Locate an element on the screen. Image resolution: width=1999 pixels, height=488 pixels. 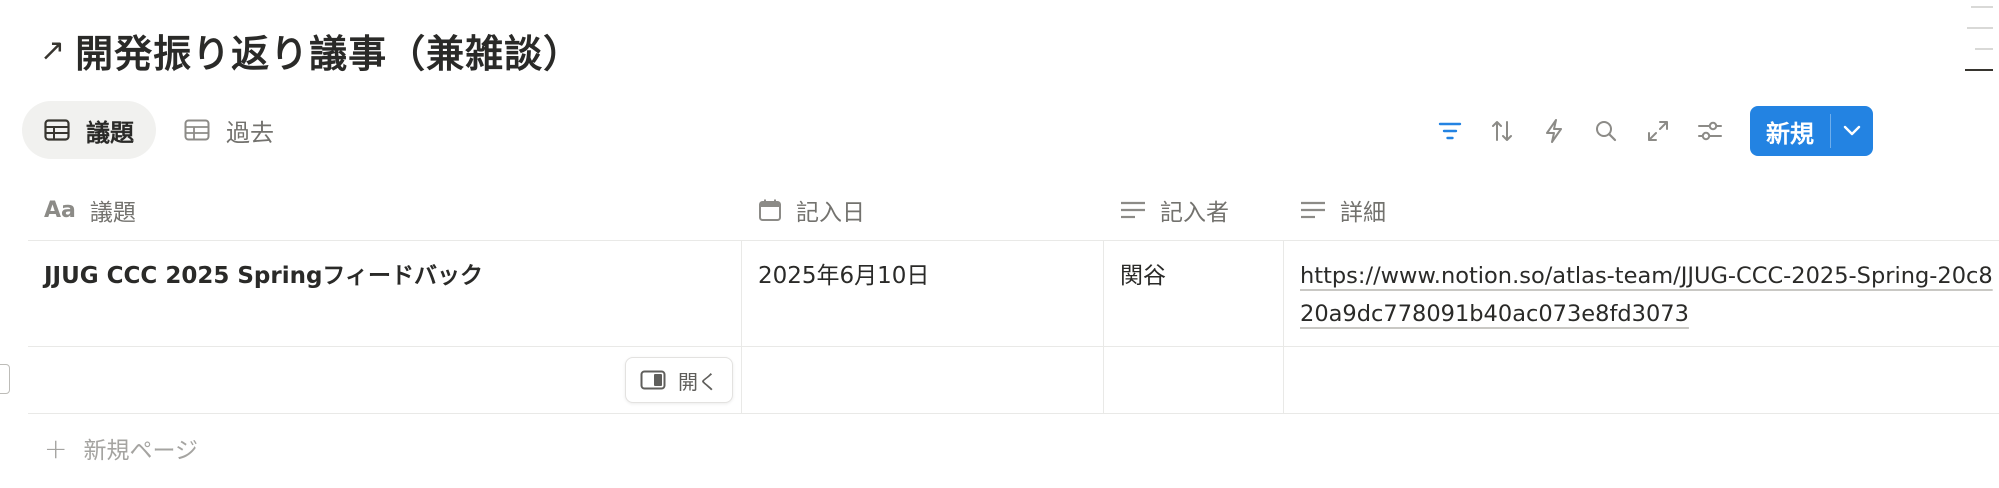
column-header-label: 記入日 is located at coordinates (830, 213).